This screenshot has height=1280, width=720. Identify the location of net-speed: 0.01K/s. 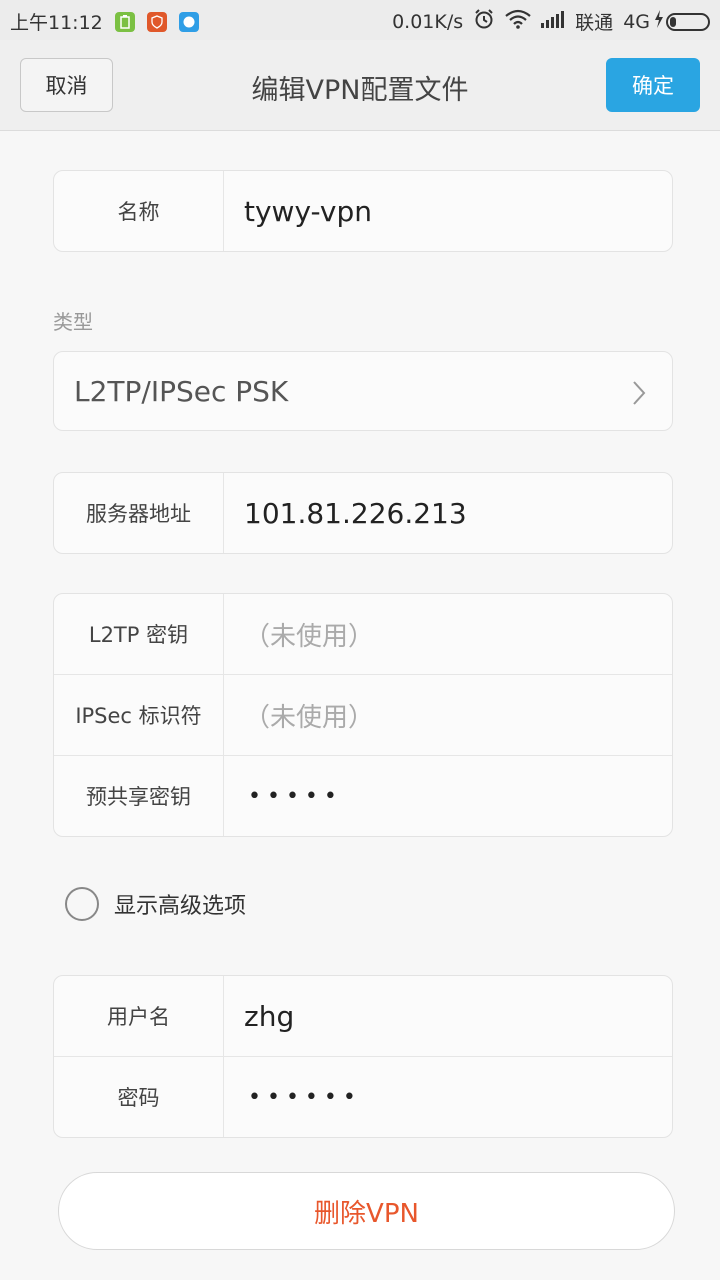
(428, 21).